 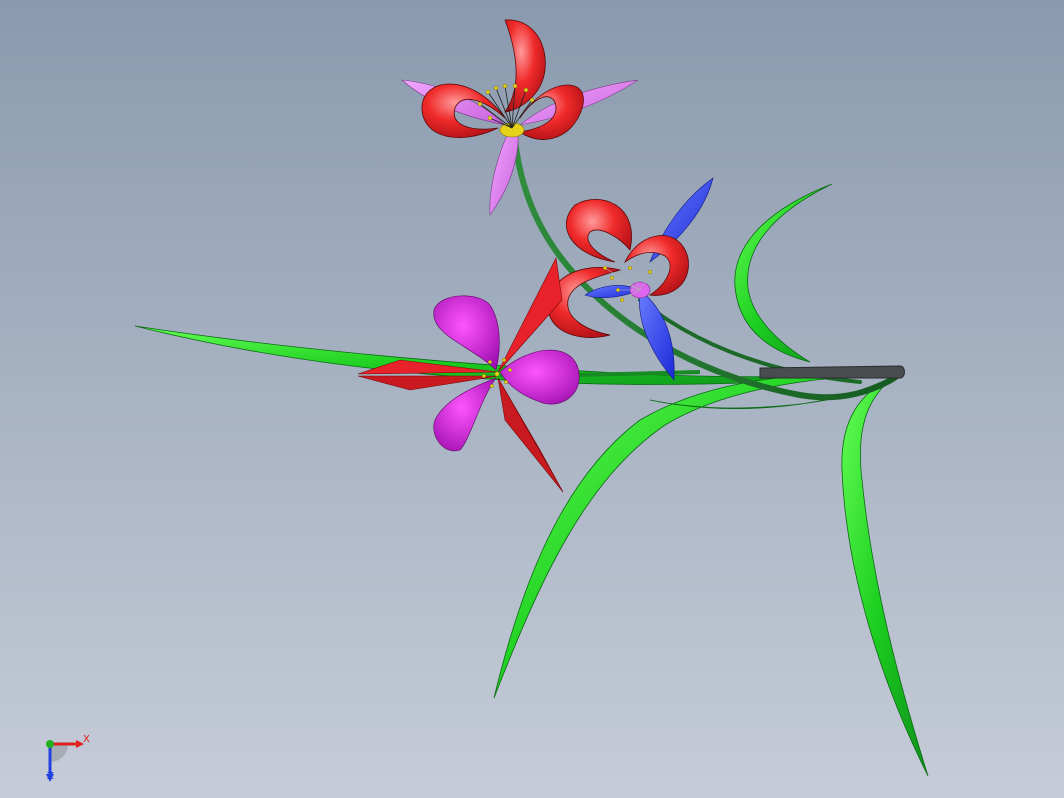 What do you see at coordinates (86, 739) in the screenshot?
I see `axis-x-label: X` at bounding box center [86, 739].